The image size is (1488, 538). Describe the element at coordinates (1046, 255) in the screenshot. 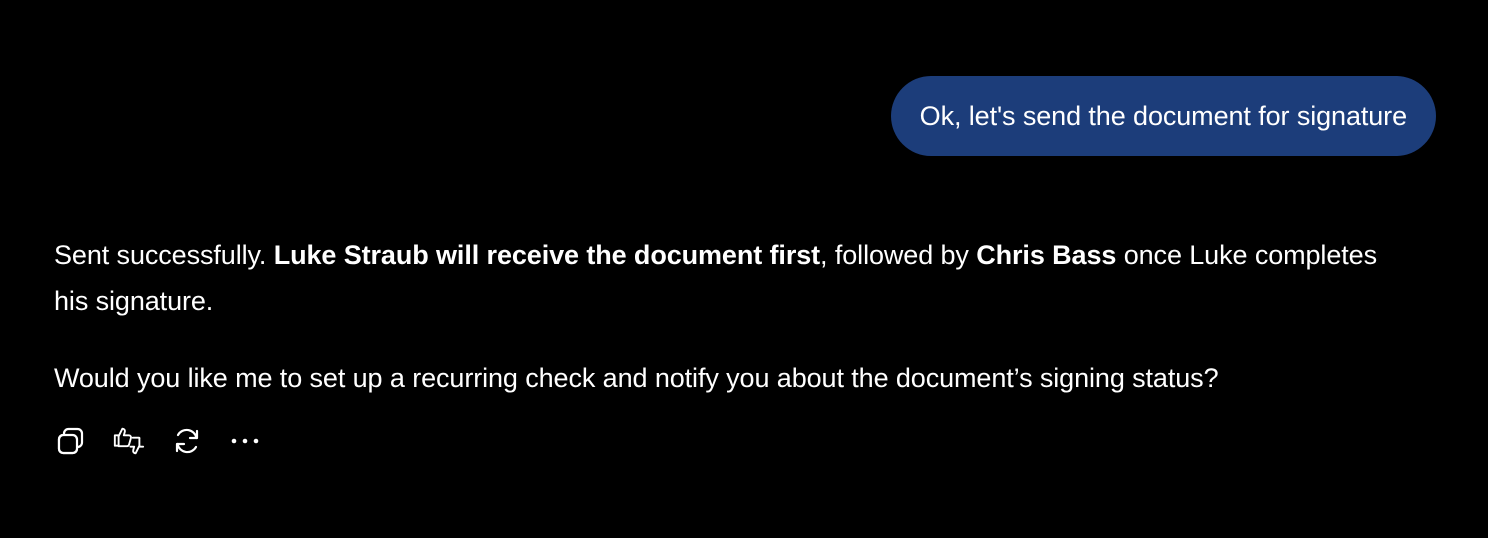

I see `assistant-bold-segment: Chris Bass` at that location.